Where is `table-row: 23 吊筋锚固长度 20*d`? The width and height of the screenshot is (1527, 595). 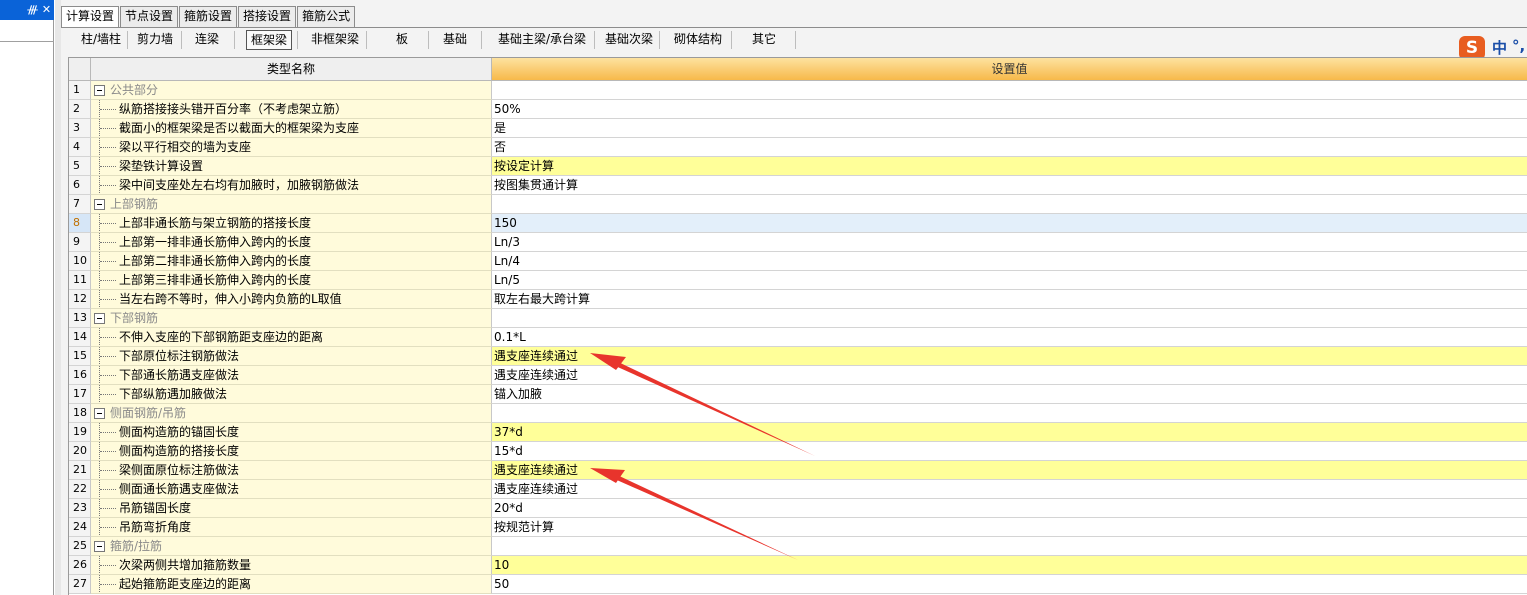
table-row: 23 吊筋锚固长度 20*d is located at coordinates (798, 508).